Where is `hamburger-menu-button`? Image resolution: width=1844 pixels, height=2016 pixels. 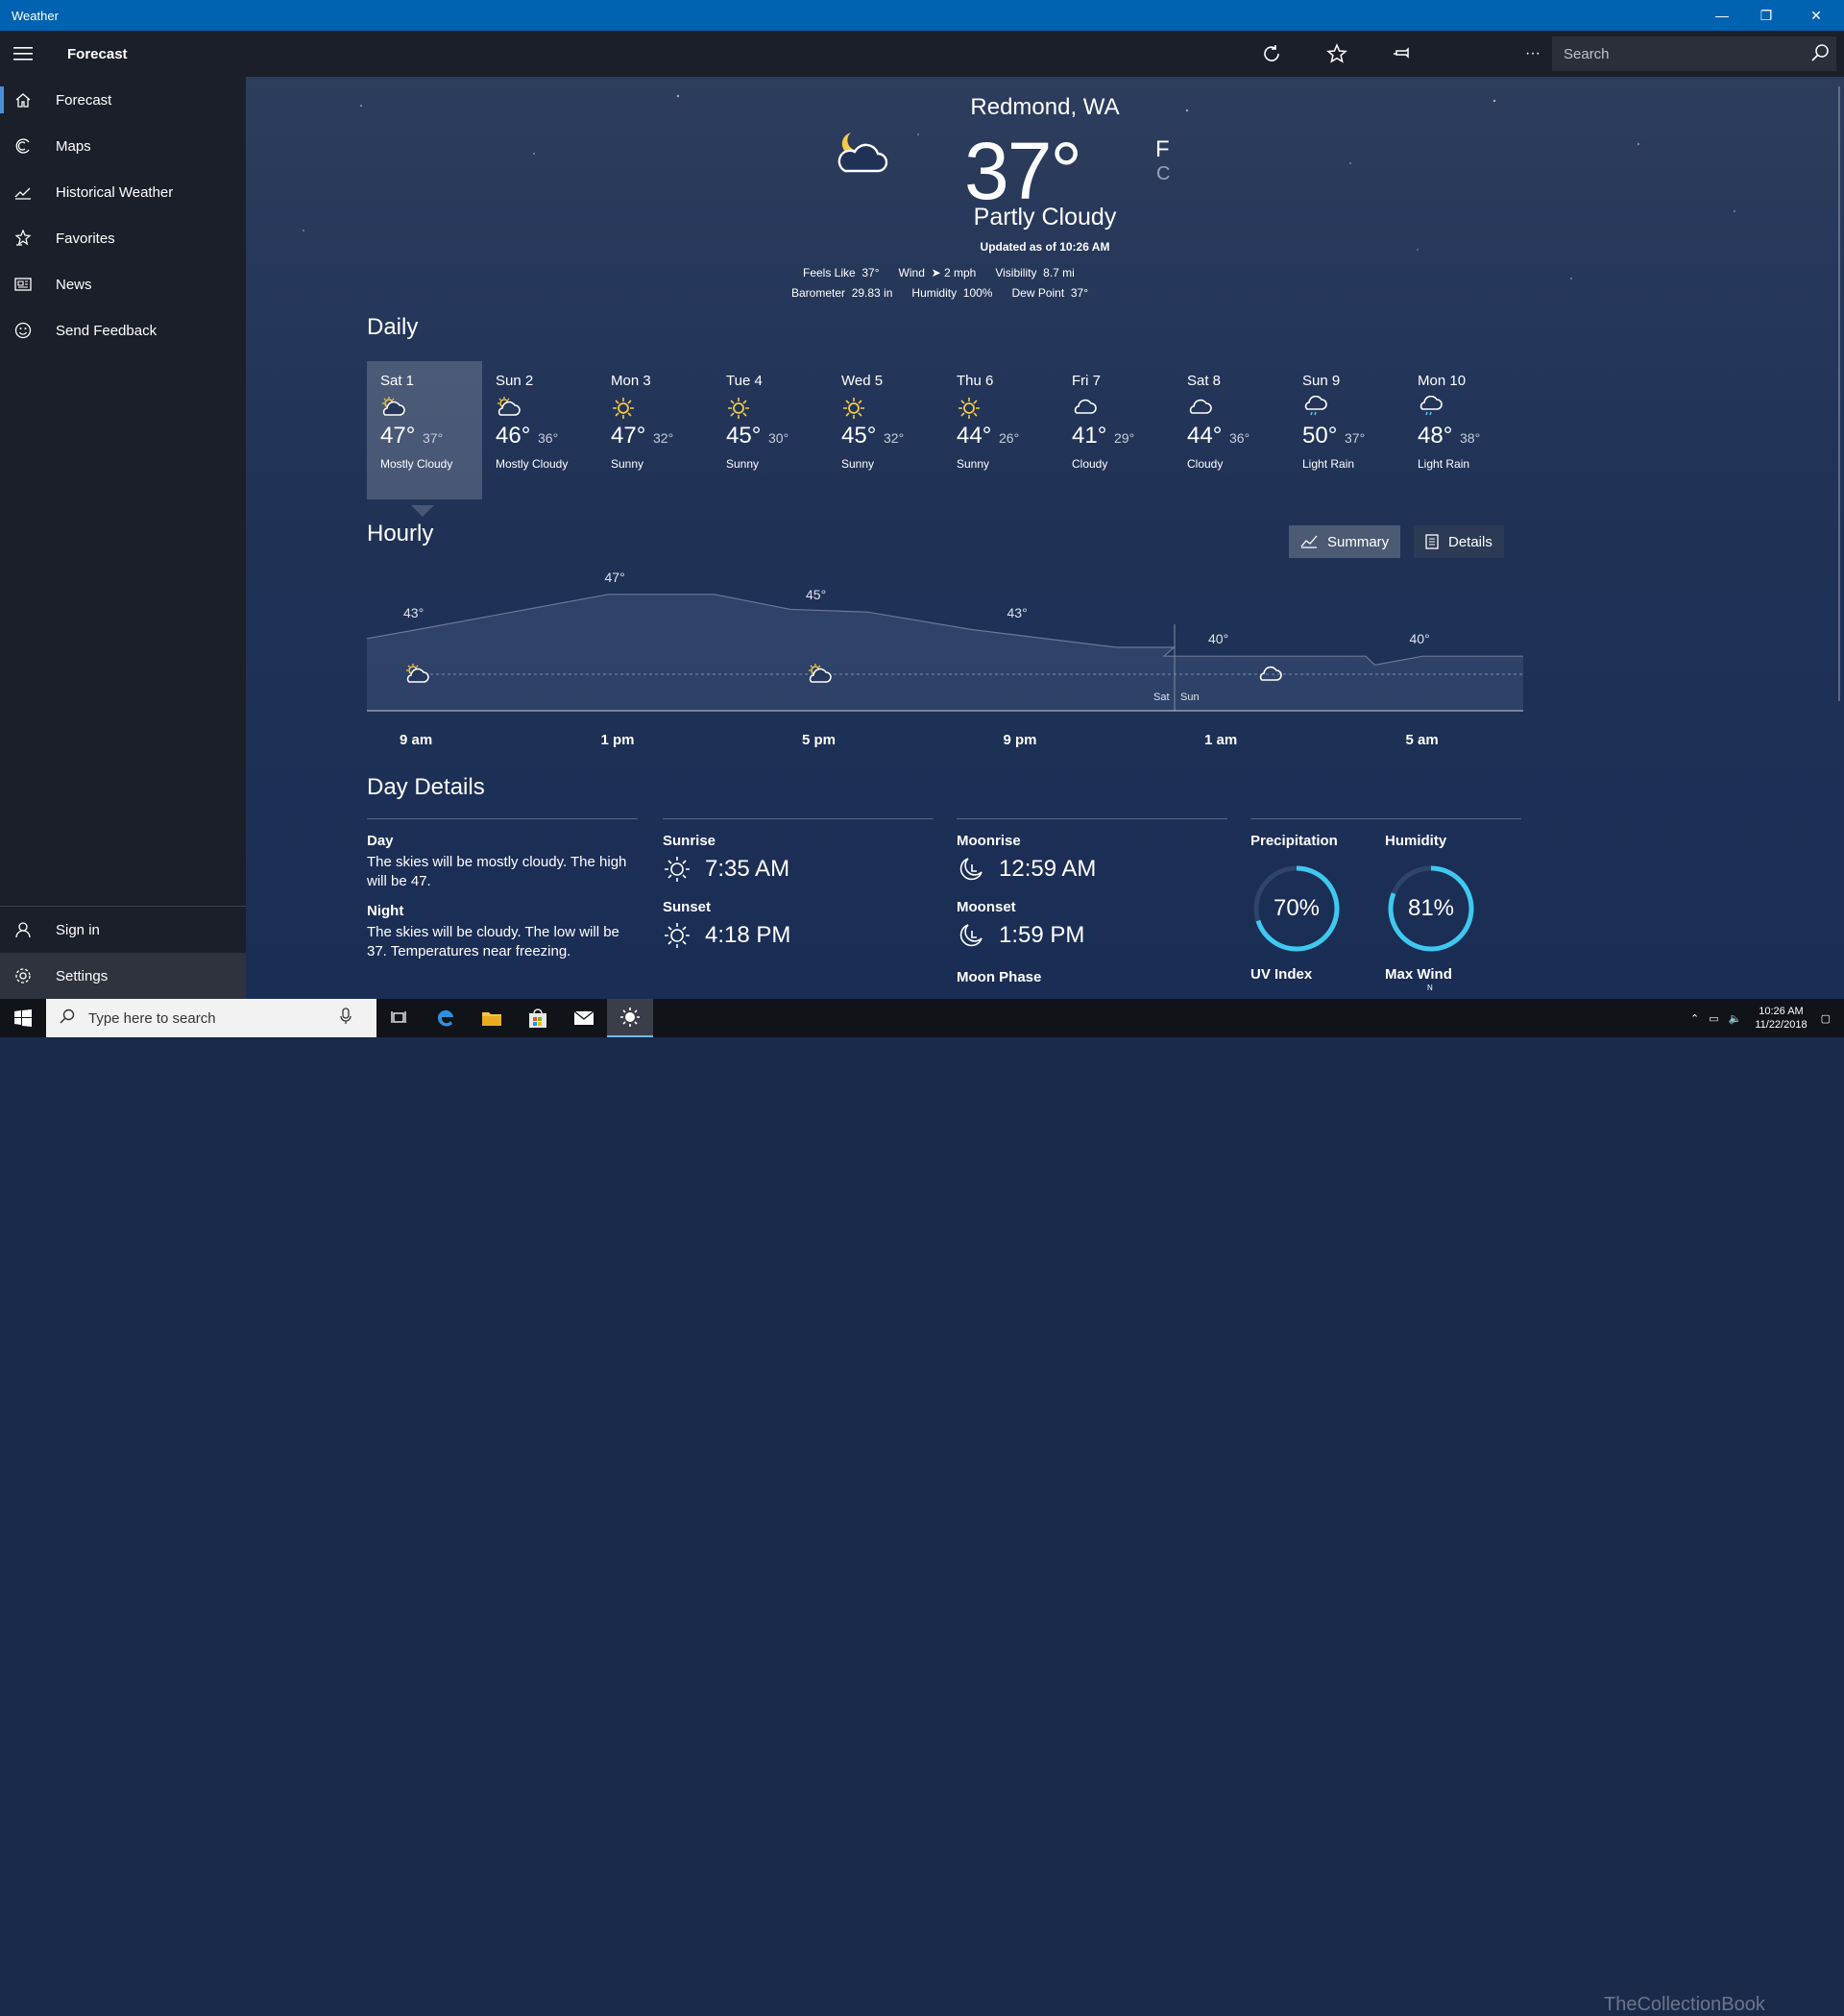 hamburger-menu-button is located at coordinates (23, 54).